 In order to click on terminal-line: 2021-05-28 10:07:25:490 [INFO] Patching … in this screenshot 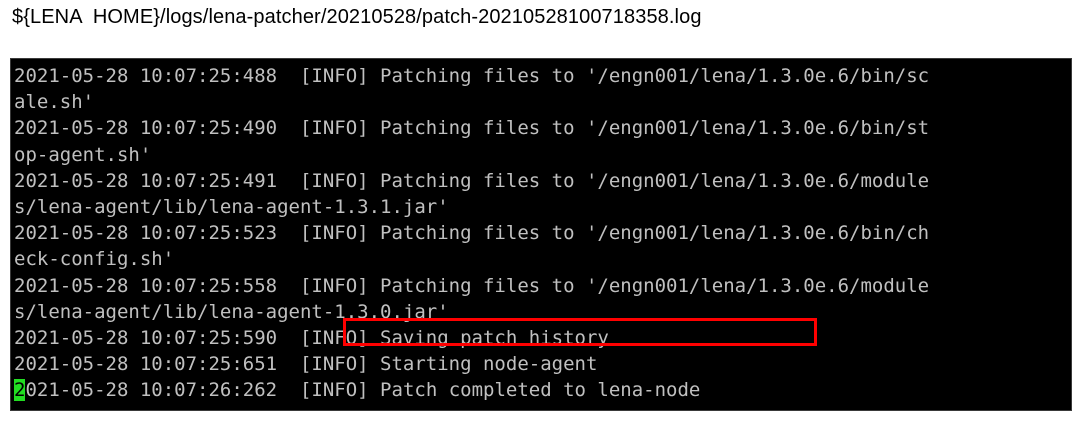, I will do `click(472, 128)`.